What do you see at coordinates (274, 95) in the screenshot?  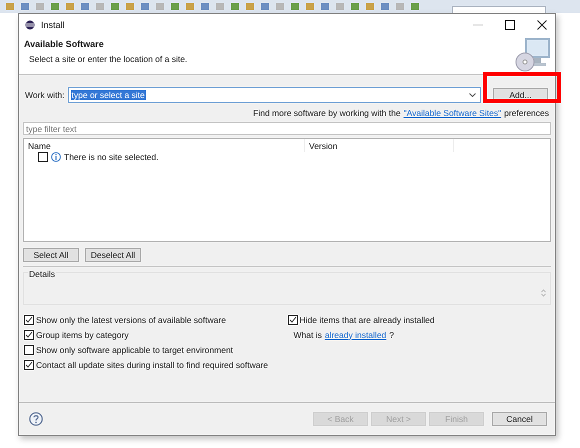 I see `site-combo-field: type or select a site` at bounding box center [274, 95].